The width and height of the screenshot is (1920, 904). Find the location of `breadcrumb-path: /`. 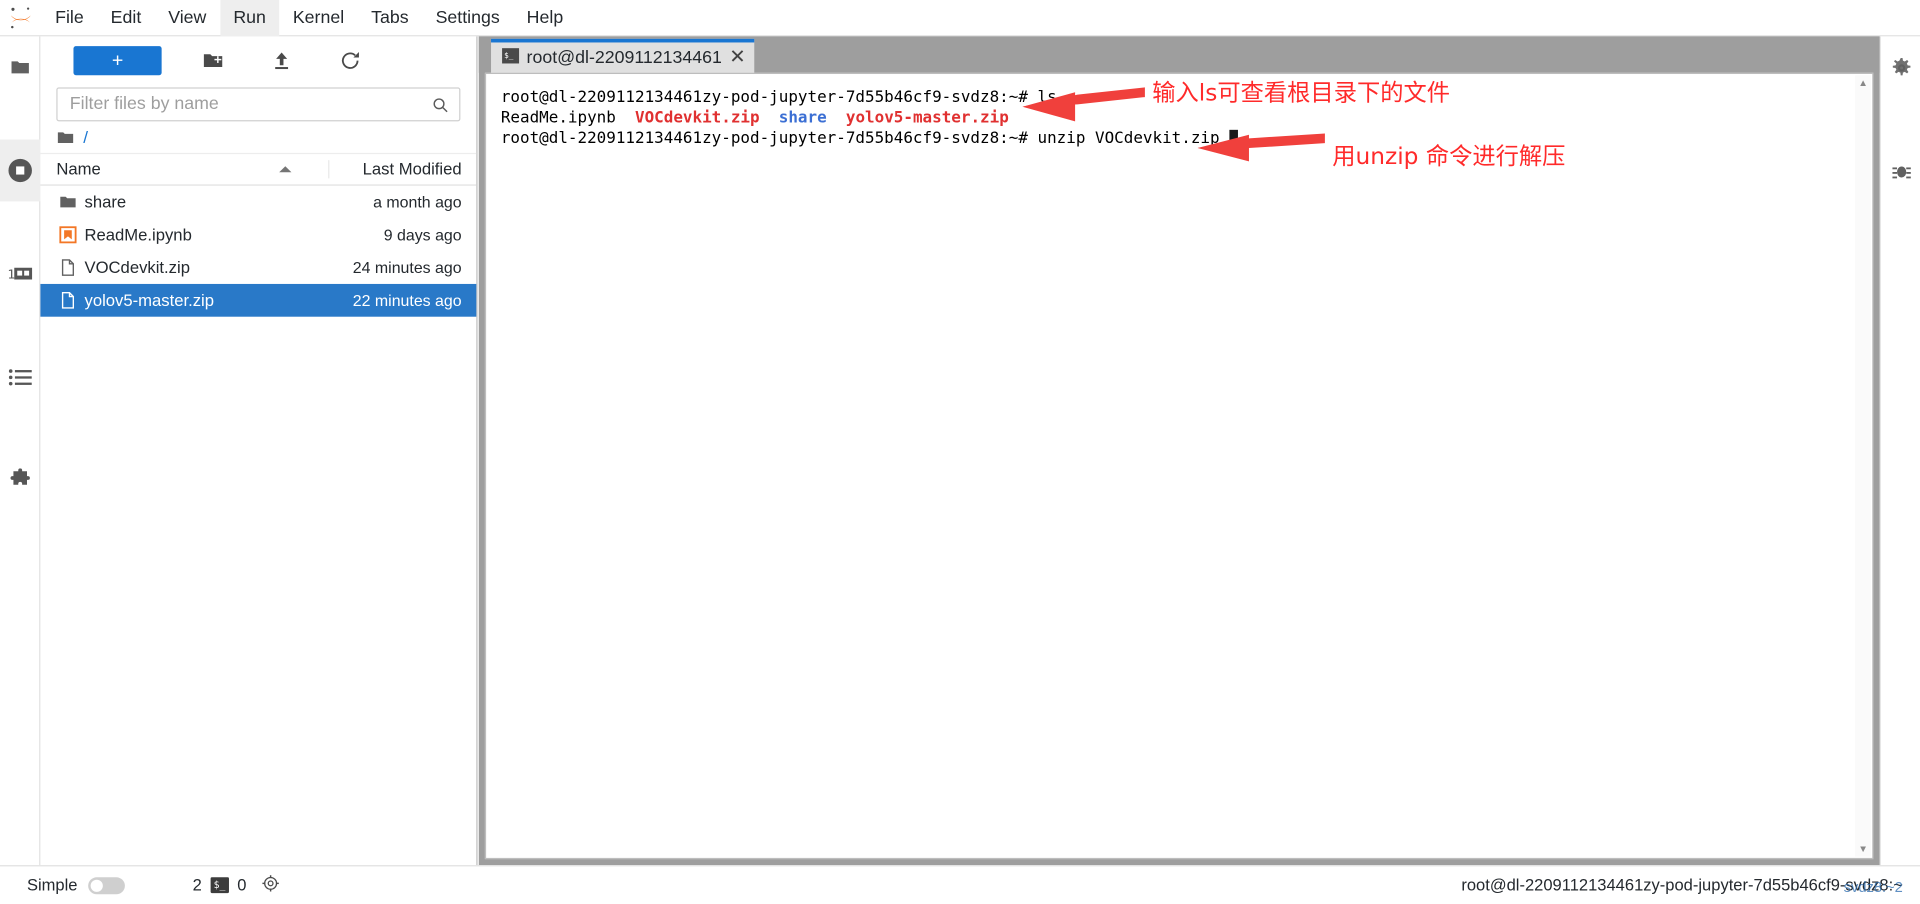

breadcrumb-path: / is located at coordinates (85, 136).